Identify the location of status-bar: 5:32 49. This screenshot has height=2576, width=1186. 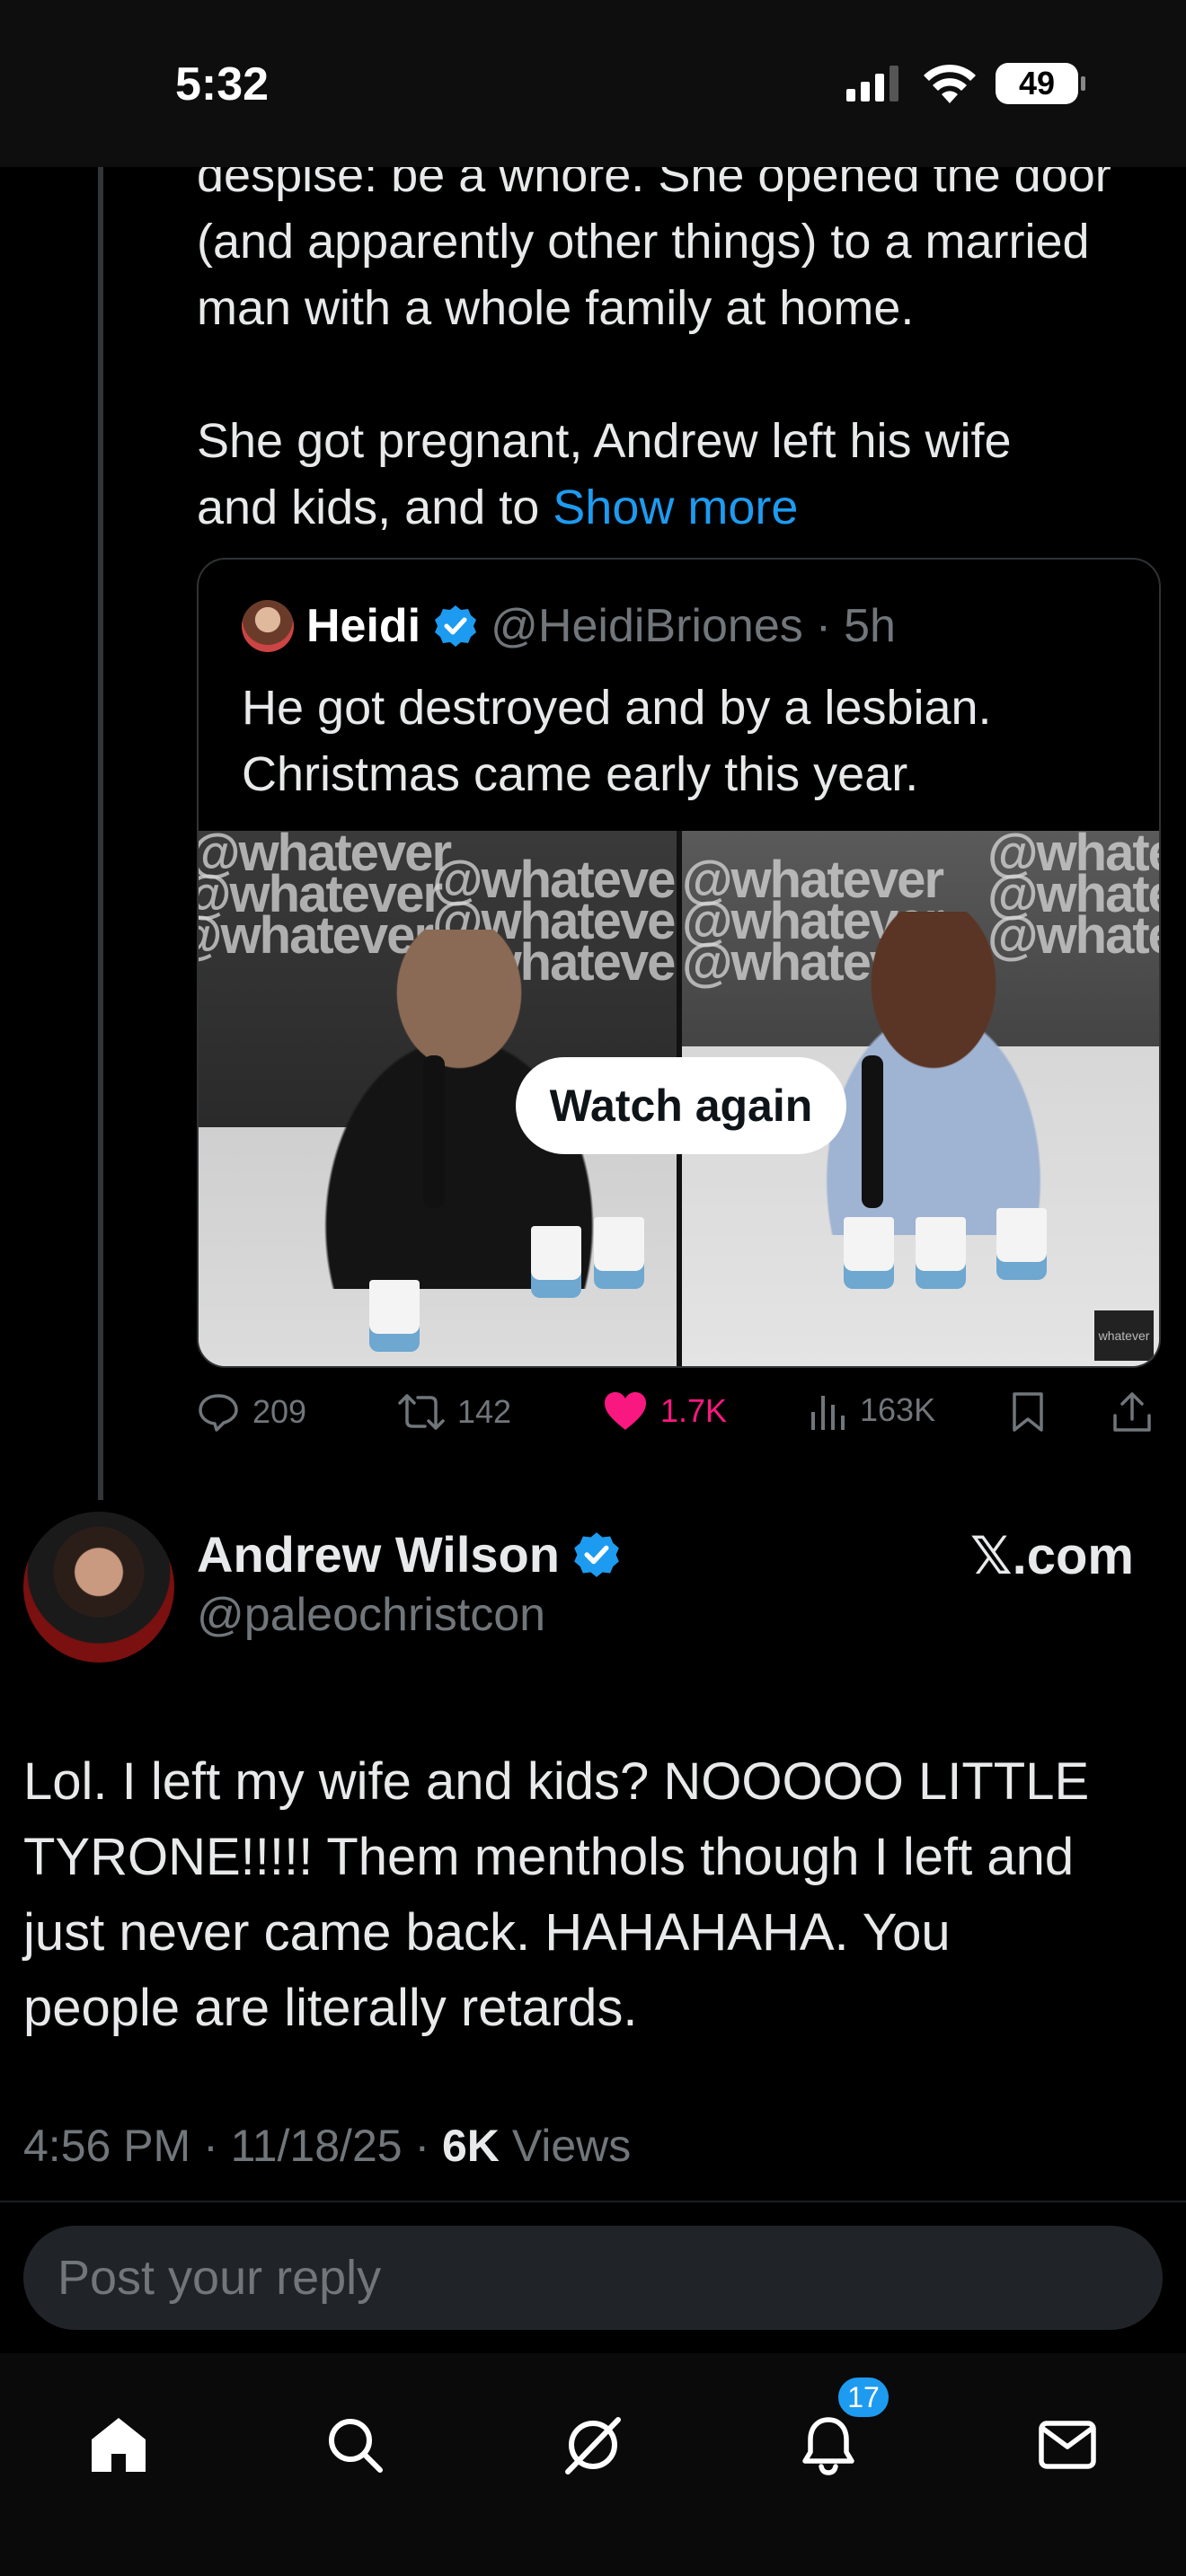
(593, 83).